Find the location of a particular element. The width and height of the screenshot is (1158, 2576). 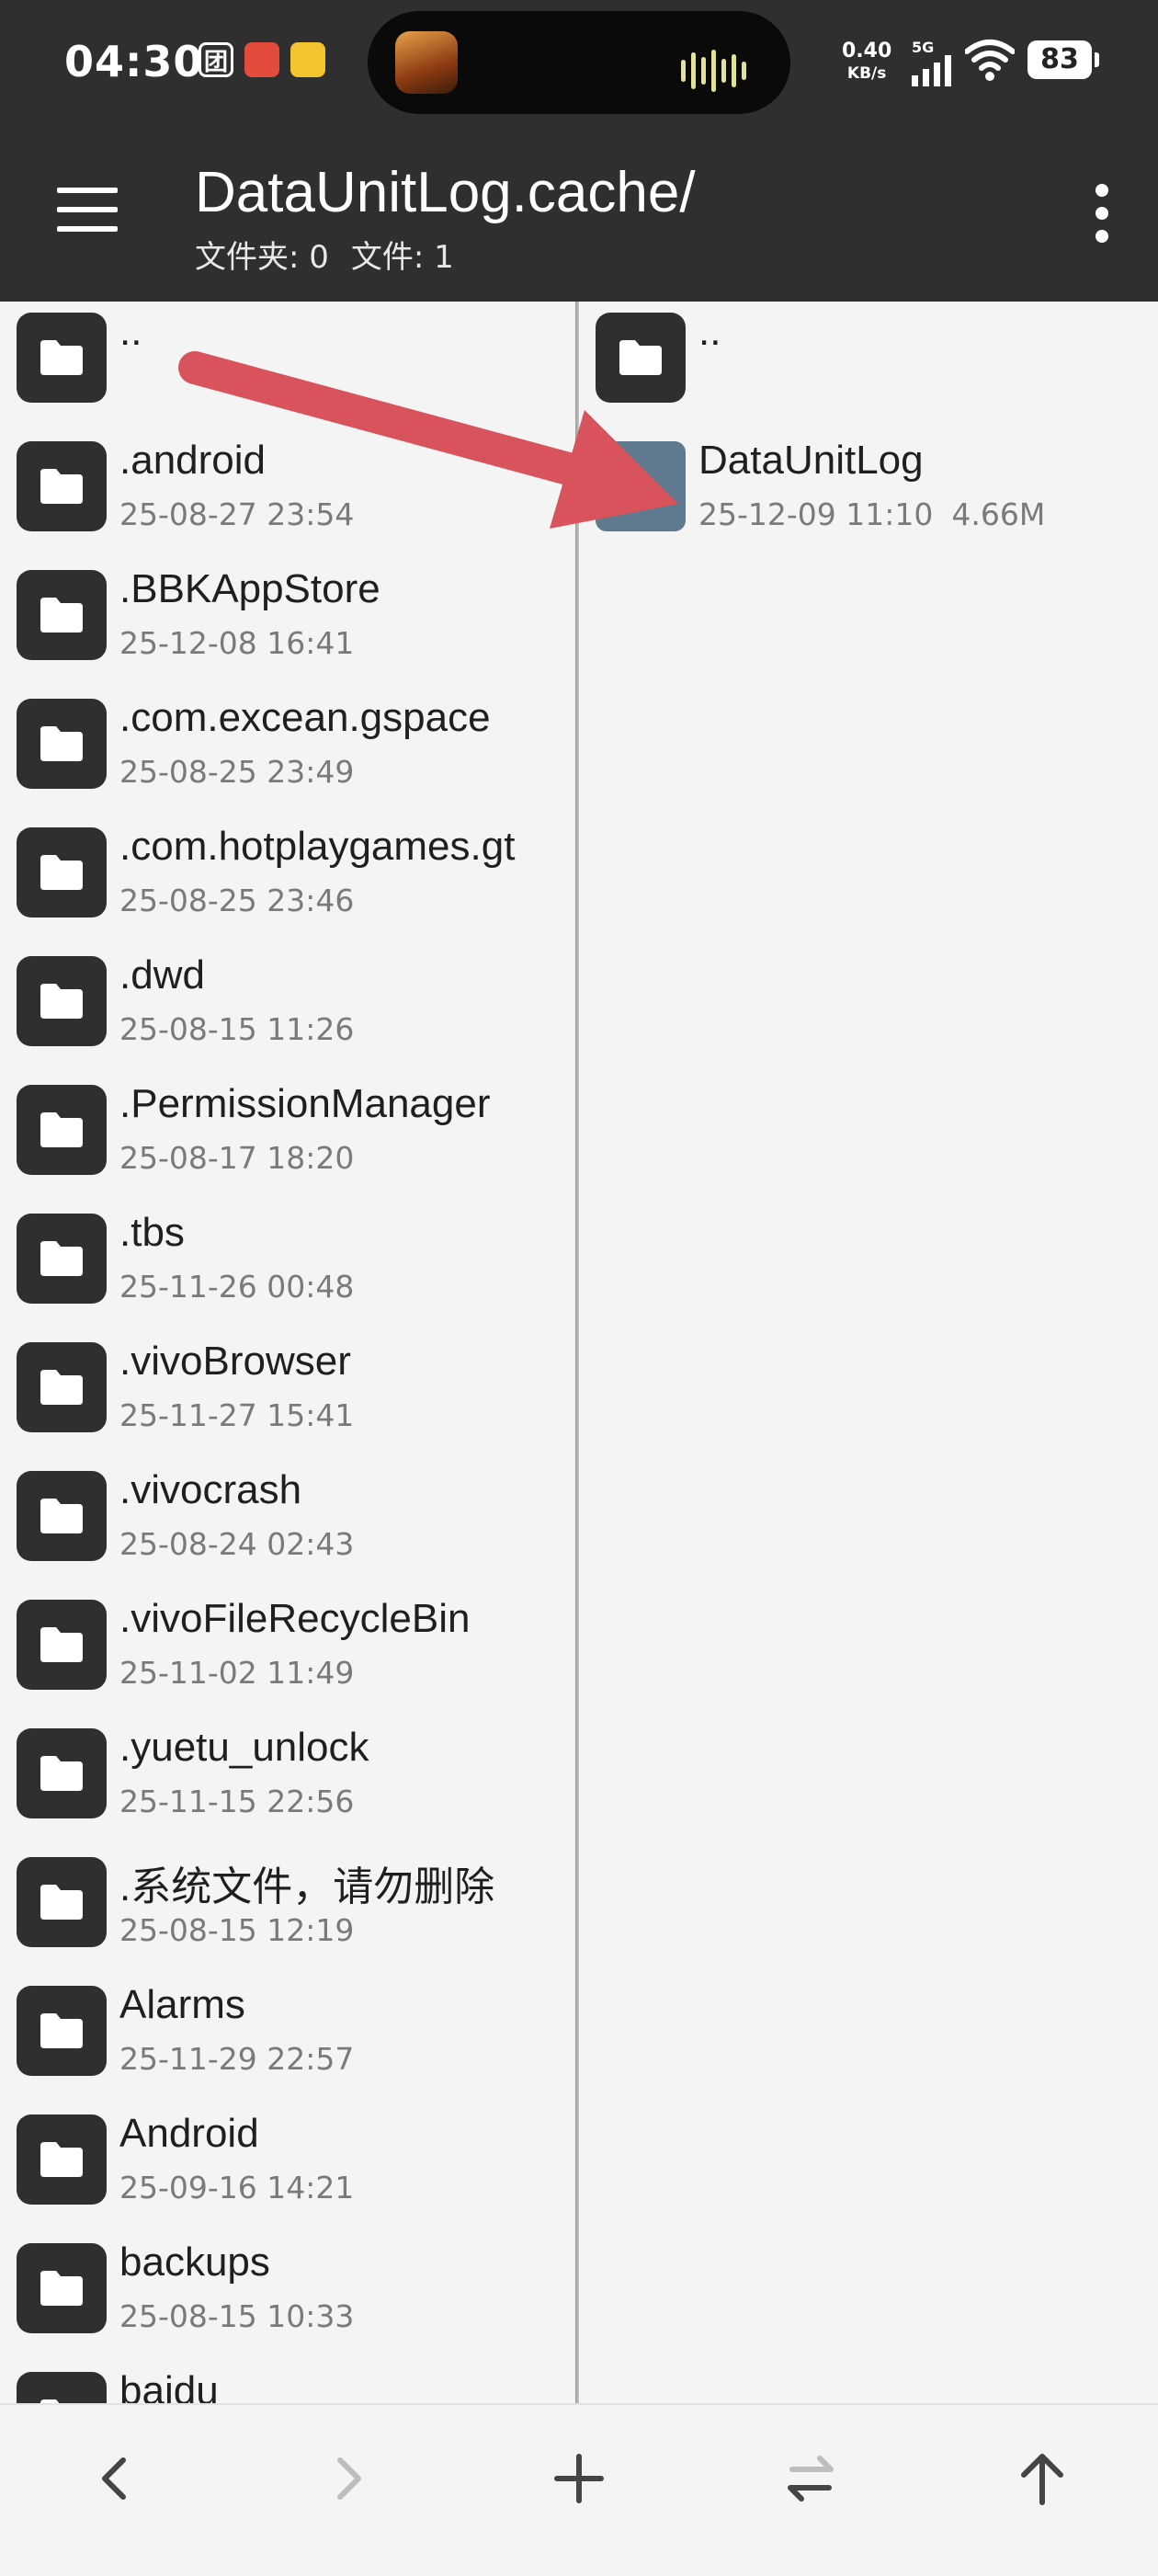

file-count: 文件: 1 is located at coordinates (402, 257).